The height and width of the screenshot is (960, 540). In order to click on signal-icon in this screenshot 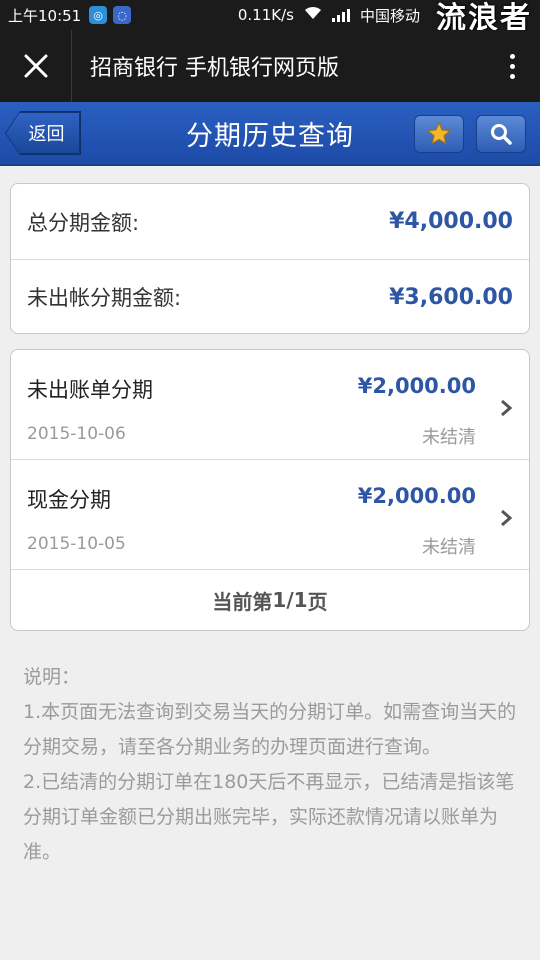, I will do `click(340, 15)`.